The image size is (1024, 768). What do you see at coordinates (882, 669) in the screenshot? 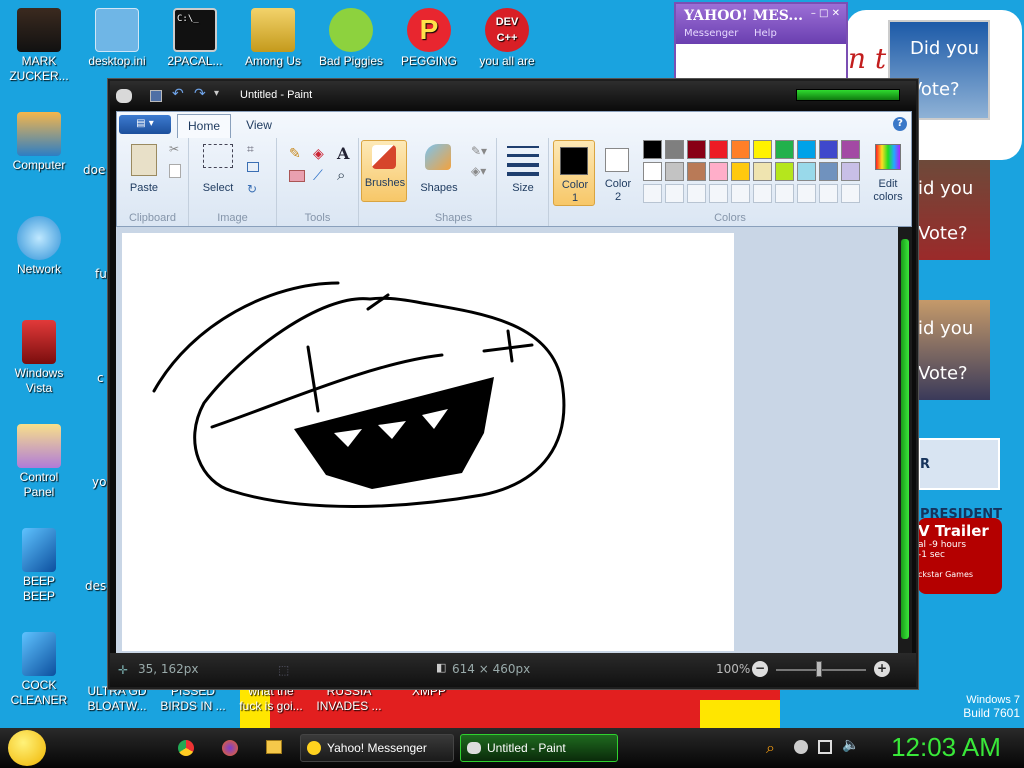
I see `zoom-in-button: +` at bounding box center [882, 669].